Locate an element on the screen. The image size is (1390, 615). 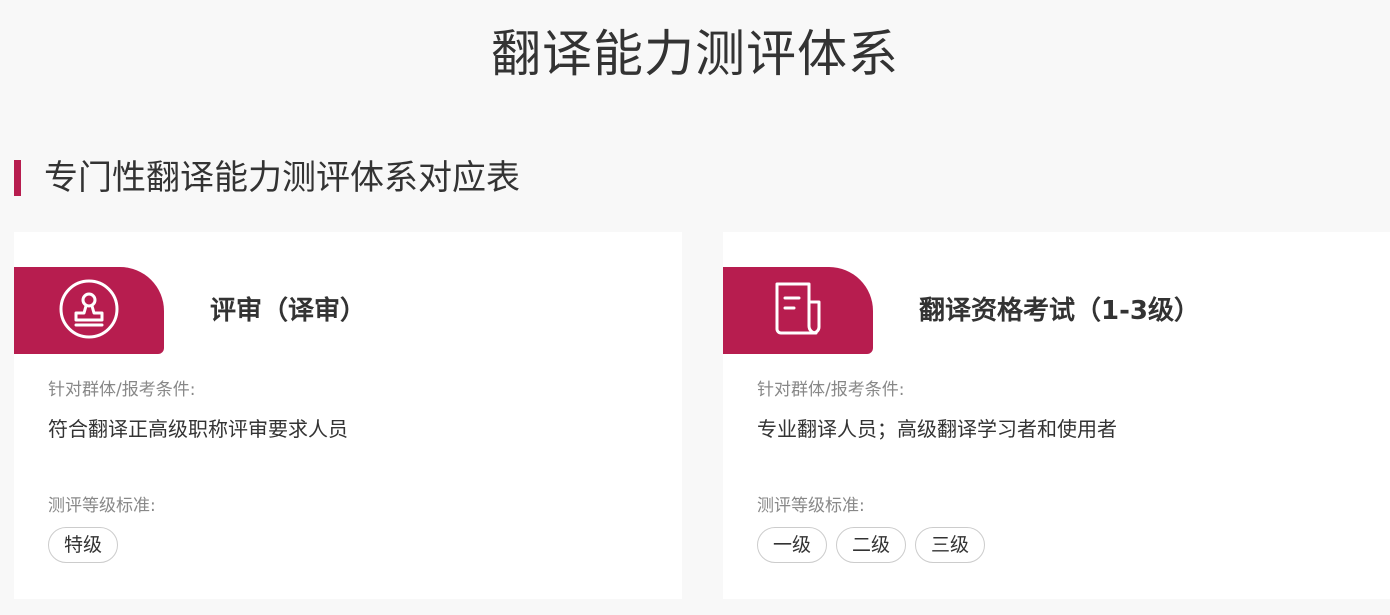
document-icon is located at coordinates (798, 311).